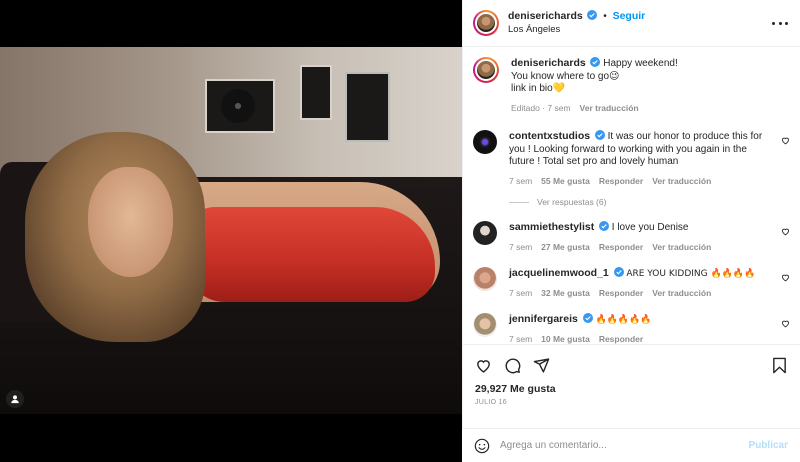 This screenshot has width=800, height=462. Describe the element at coordinates (640, 63) in the screenshot. I see `caption-line: Happy weekend!` at that location.